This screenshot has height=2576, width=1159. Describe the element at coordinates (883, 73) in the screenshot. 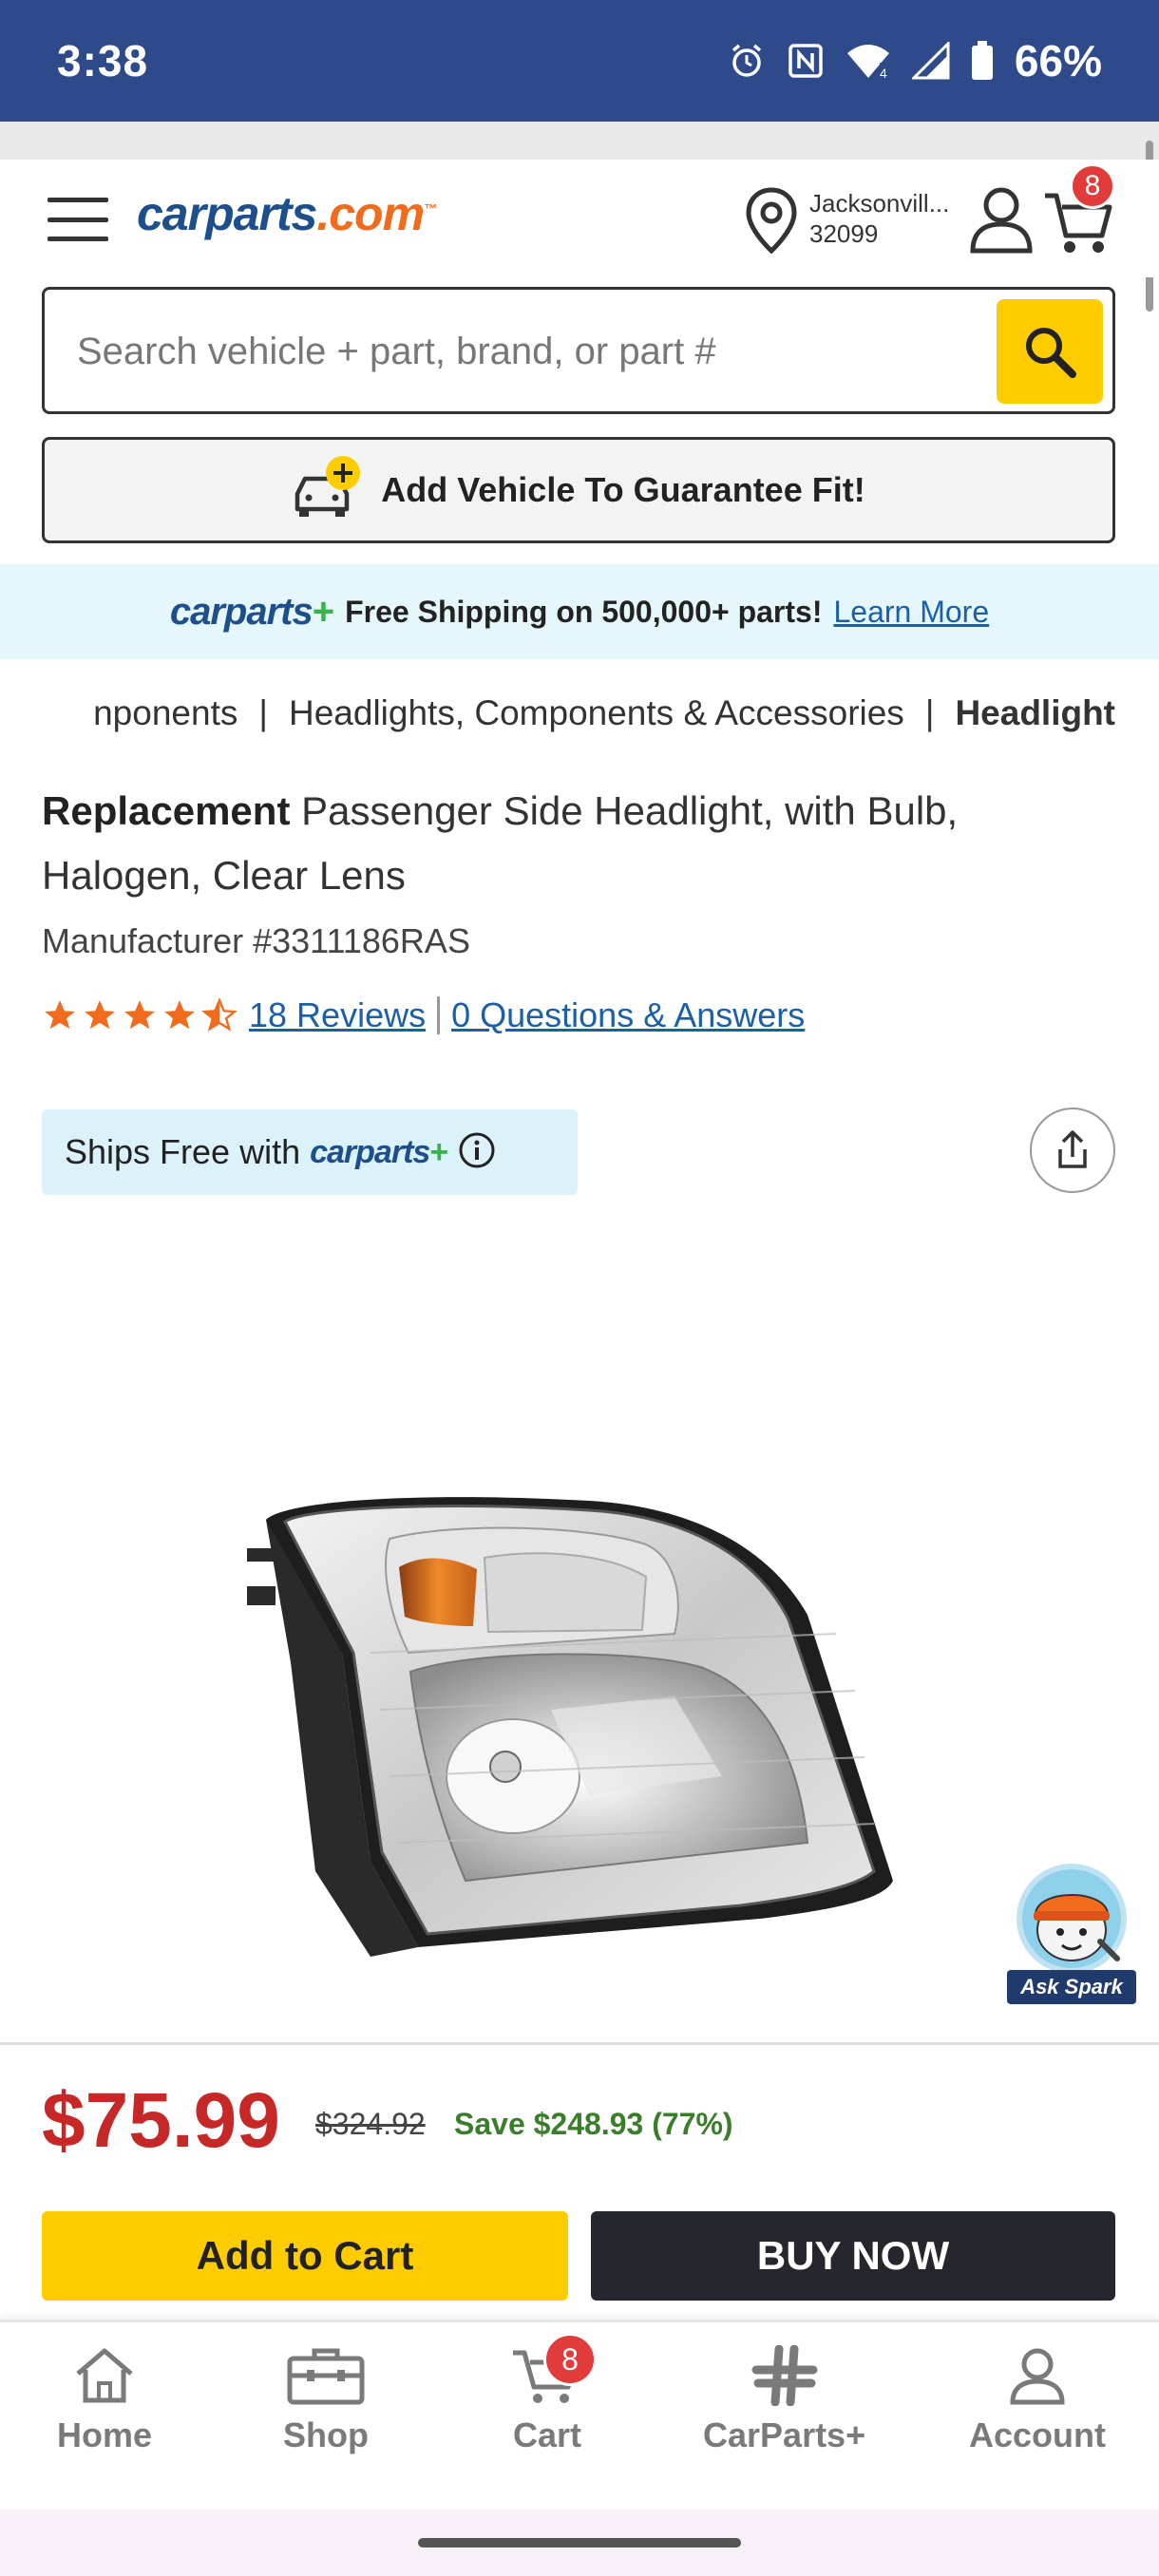

I see `svg-text: 4` at that location.